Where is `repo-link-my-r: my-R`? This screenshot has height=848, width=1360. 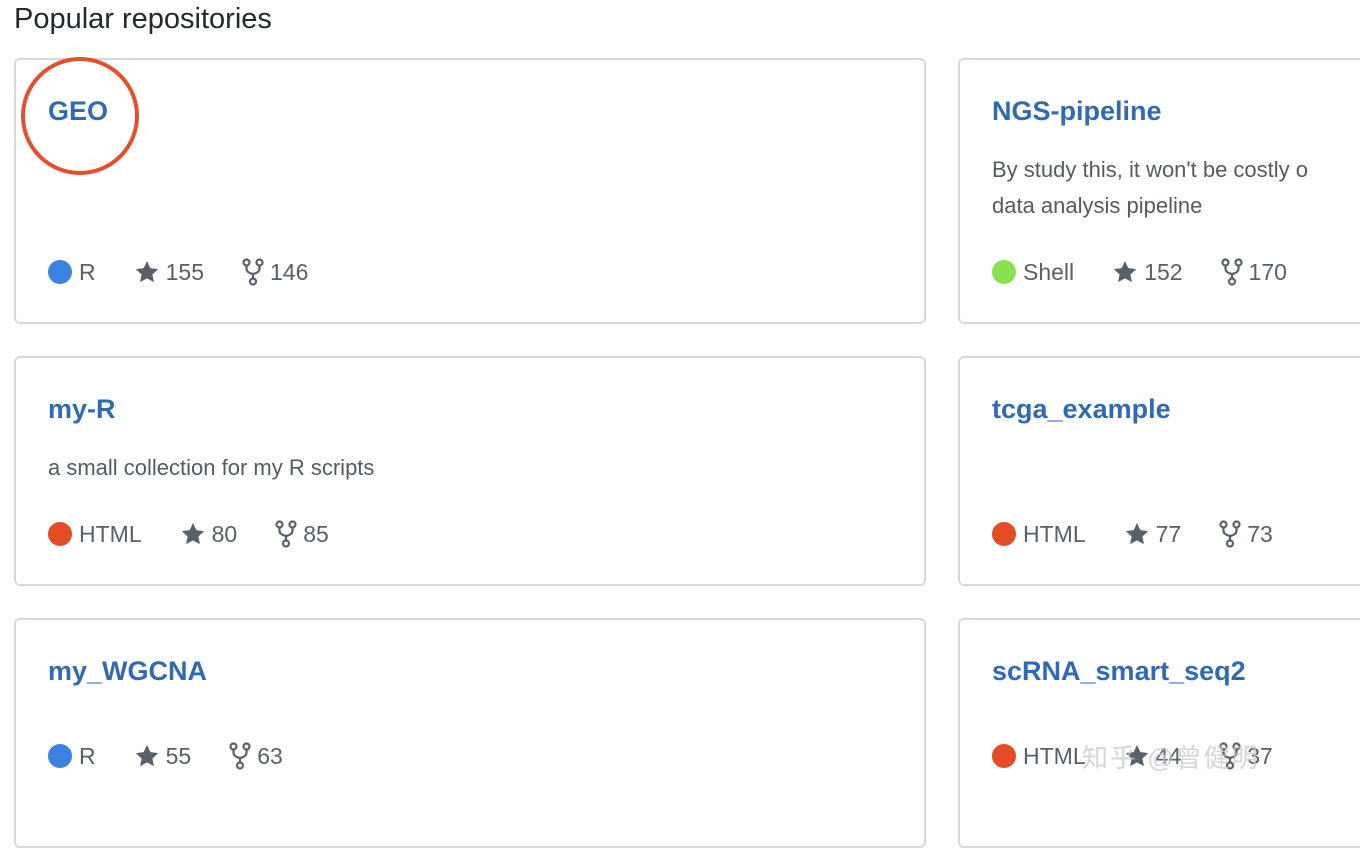
repo-link-my-r: my-R is located at coordinates (82, 409).